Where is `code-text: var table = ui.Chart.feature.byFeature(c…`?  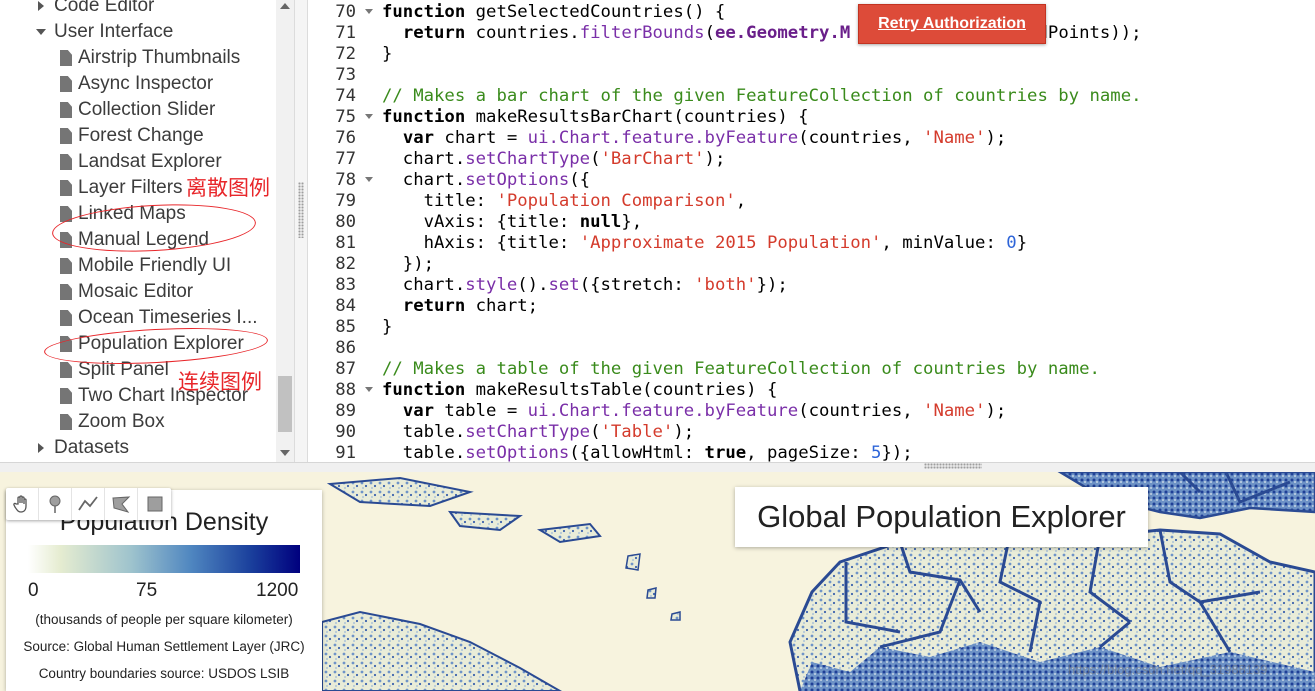 code-text: var table = ui.Chart.feature.byFeature(c… is located at coordinates (694, 411).